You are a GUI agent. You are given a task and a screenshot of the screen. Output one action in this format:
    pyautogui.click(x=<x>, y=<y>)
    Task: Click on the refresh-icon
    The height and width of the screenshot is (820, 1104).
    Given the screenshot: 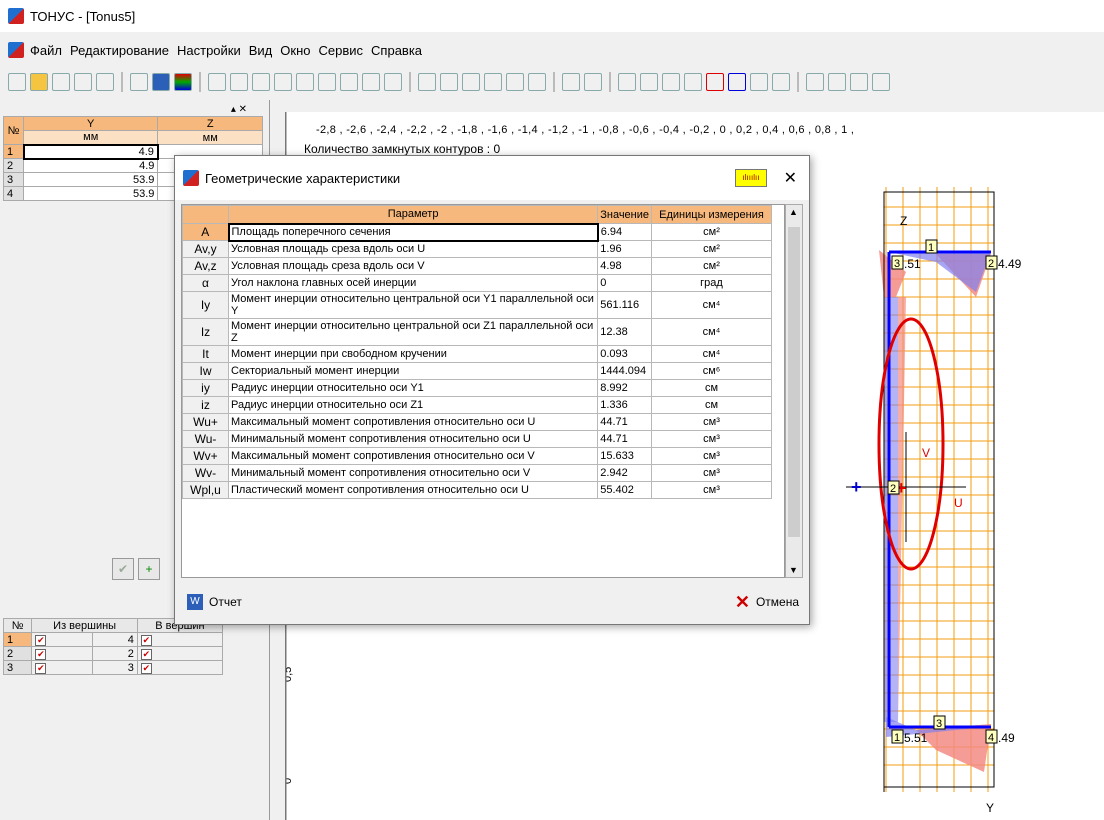 What is the action you would take?
    pyautogui.click(x=393, y=82)
    